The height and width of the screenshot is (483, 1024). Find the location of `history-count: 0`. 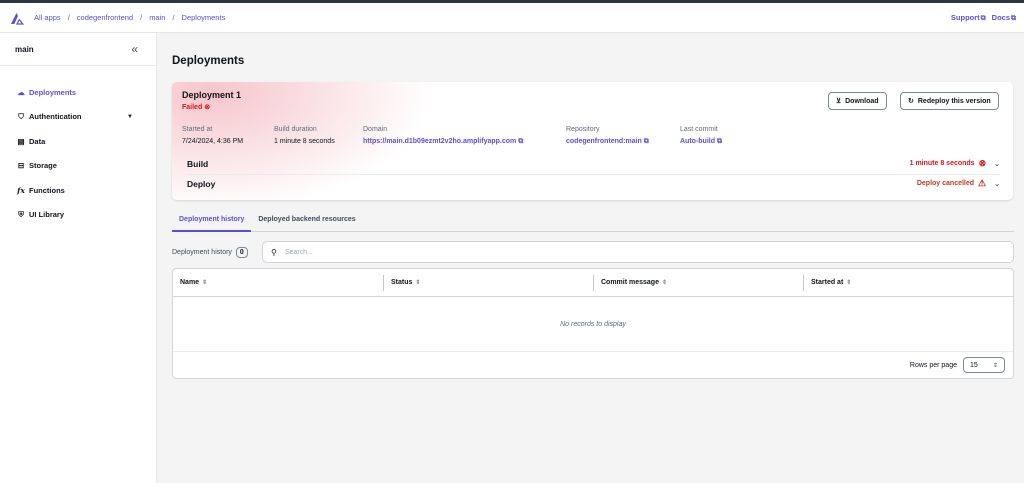

history-count: 0 is located at coordinates (241, 252).